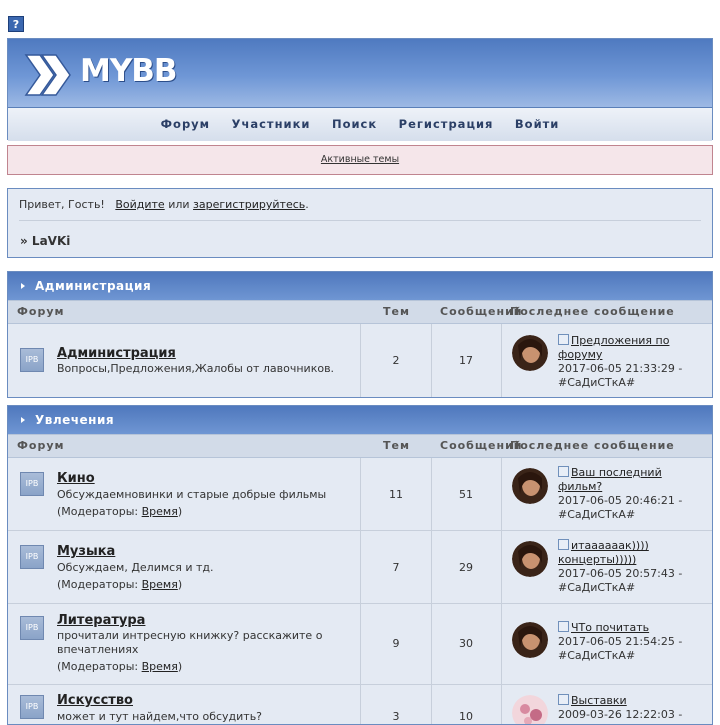 The image size is (720, 725). Describe the element at coordinates (633, 708) in the screenshot. I see `last-post: Выставки 2009-03-26 12:22:03 -` at that location.